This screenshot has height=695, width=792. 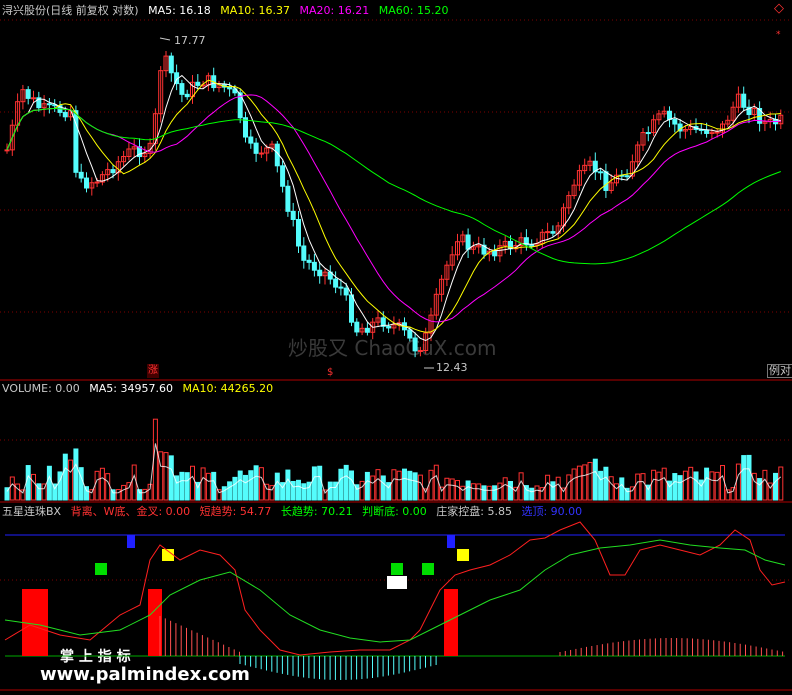 What do you see at coordinates (428, 569) in the screenshot?
I see `green-marker` at bounding box center [428, 569].